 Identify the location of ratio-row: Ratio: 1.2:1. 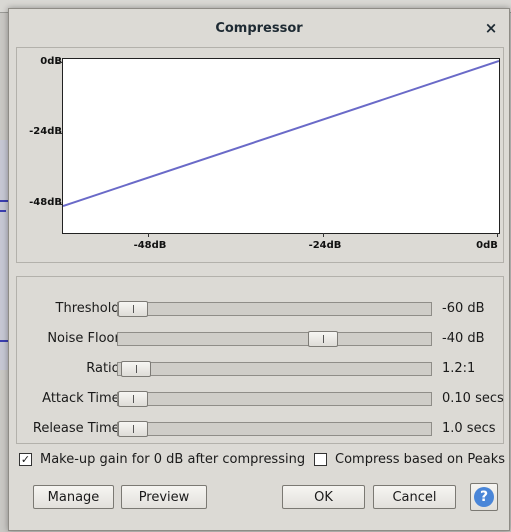
(260, 369).